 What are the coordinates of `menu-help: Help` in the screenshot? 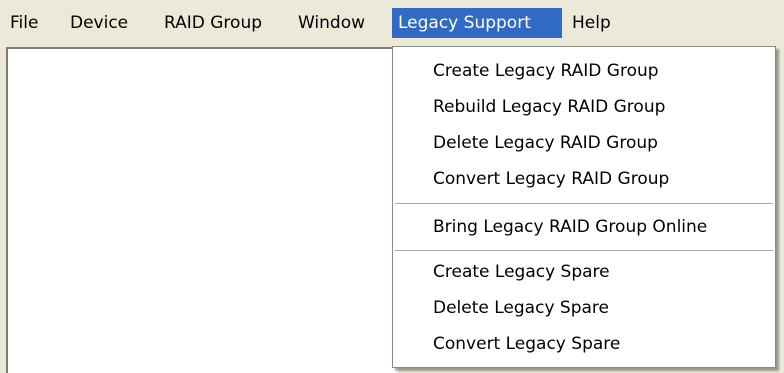 It's located at (591, 23).